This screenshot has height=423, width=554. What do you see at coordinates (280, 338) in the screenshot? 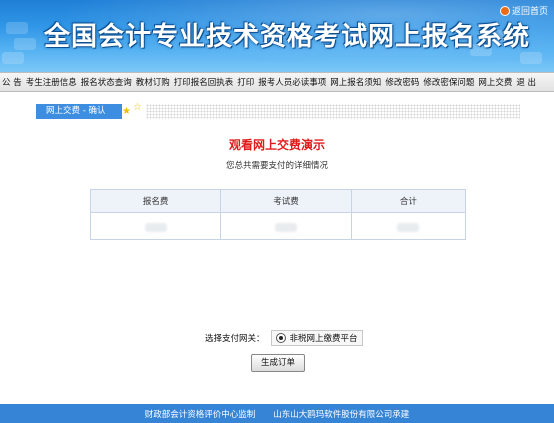
I see `gateway-radio` at bounding box center [280, 338].